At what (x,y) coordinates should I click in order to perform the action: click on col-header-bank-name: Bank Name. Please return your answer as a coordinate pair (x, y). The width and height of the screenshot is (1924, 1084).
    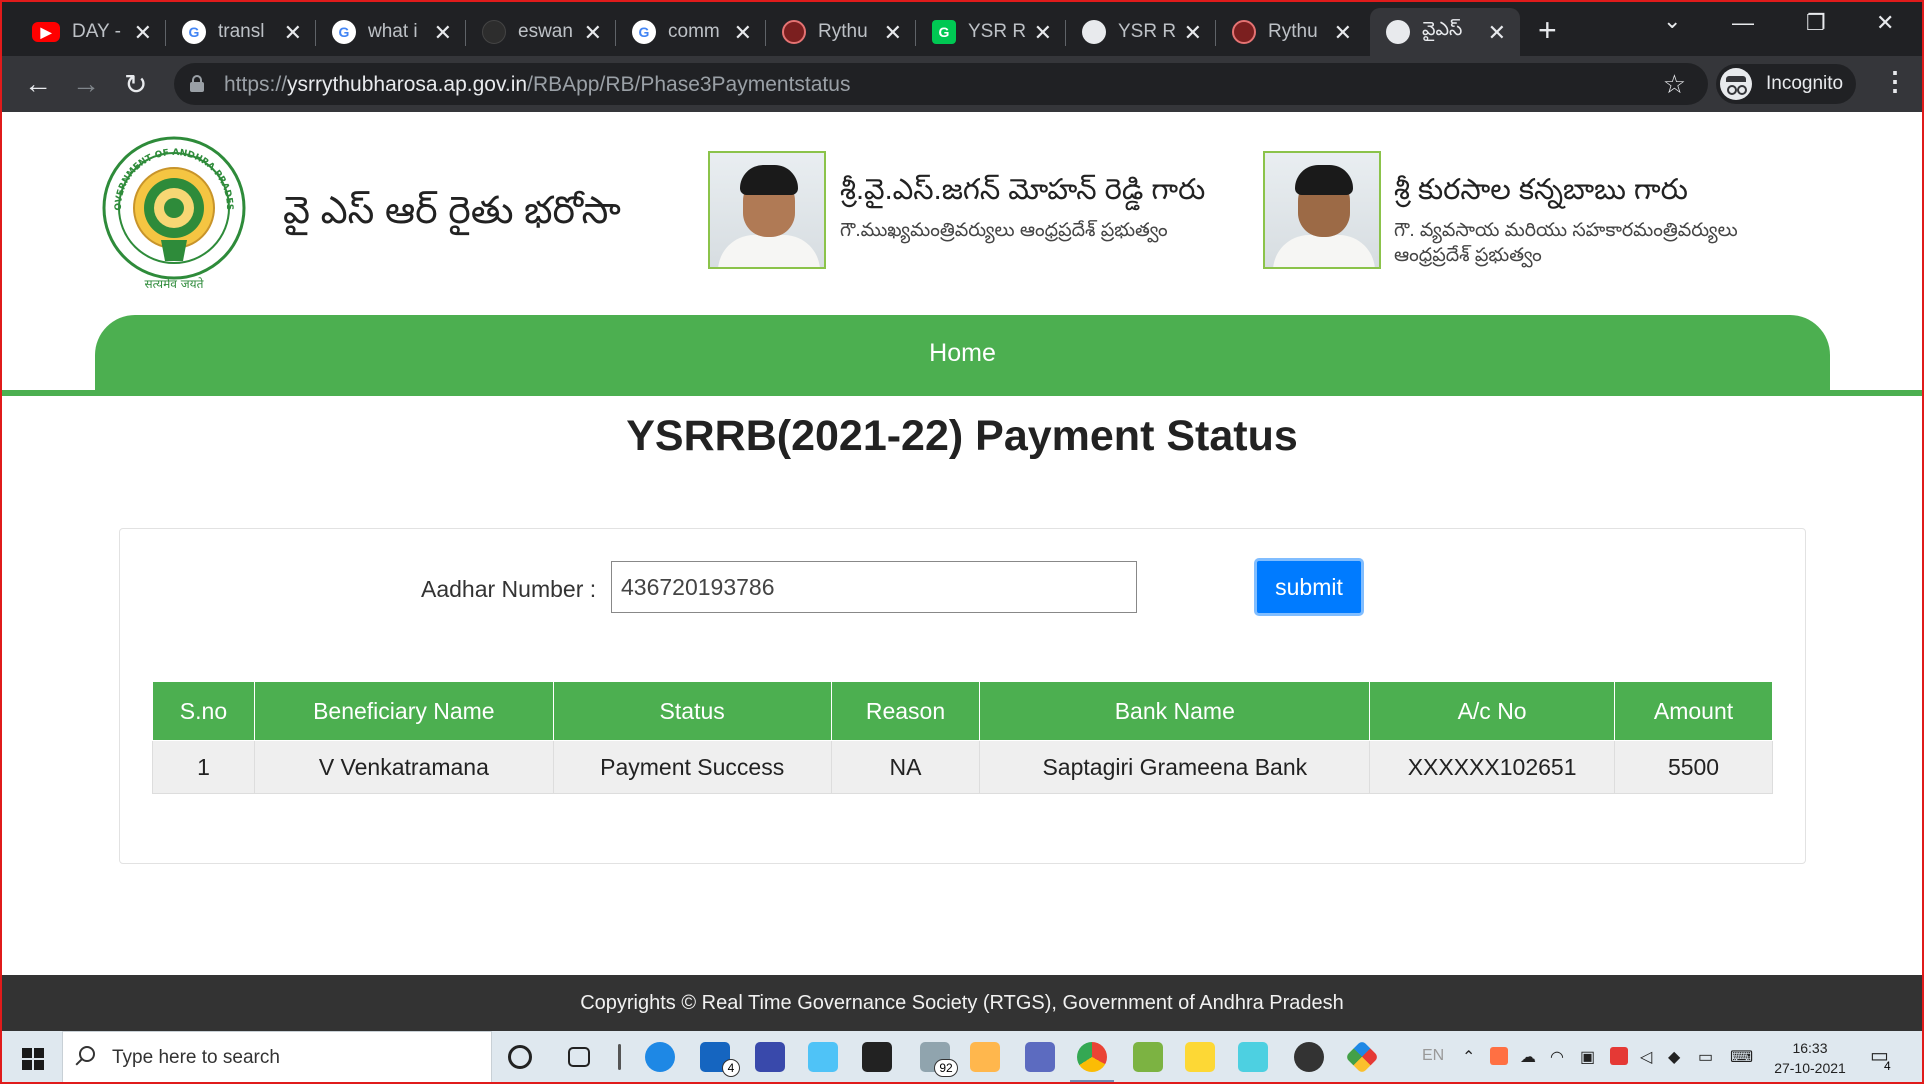
    Looking at the image, I should click on (1175, 711).